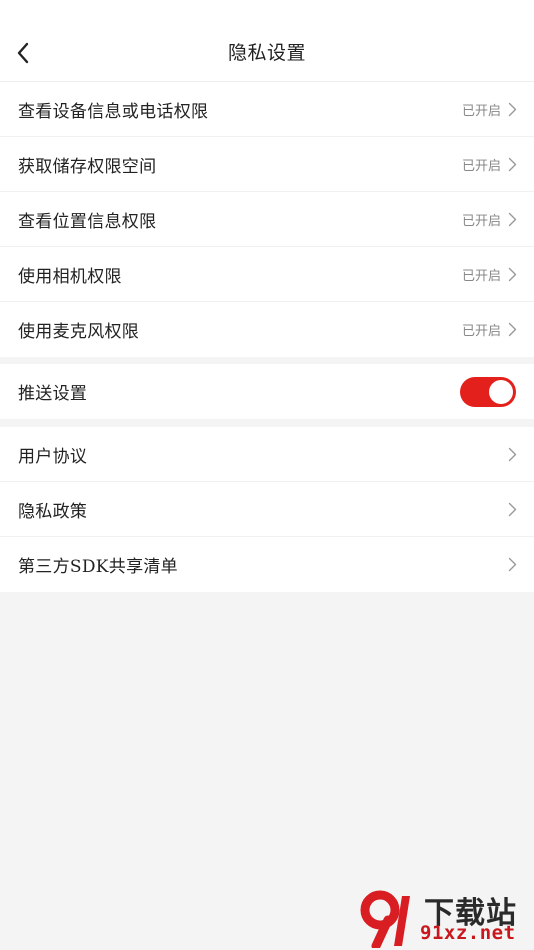  What do you see at coordinates (267, 329) in the screenshot?
I see `permission-row-microphone: 使用麦克风权限 已开启` at bounding box center [267, 329].